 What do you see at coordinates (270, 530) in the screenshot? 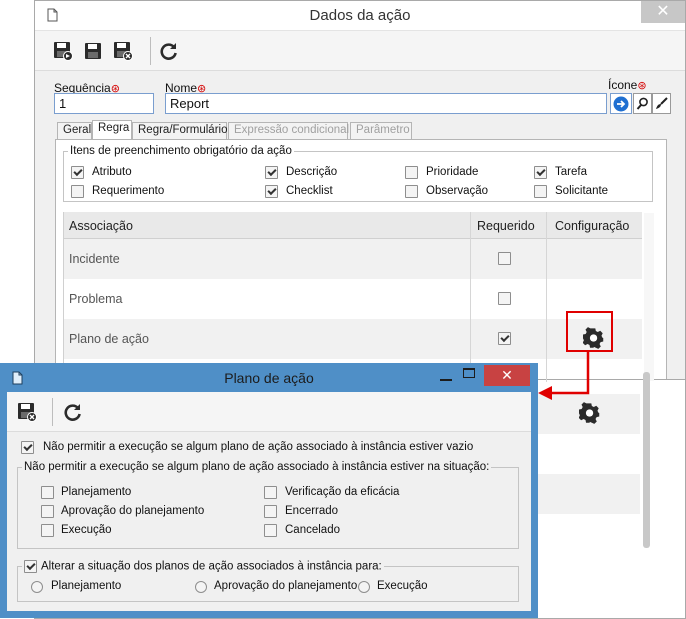
I see `checkbox-cancelado` at bounding box center [270, 530].